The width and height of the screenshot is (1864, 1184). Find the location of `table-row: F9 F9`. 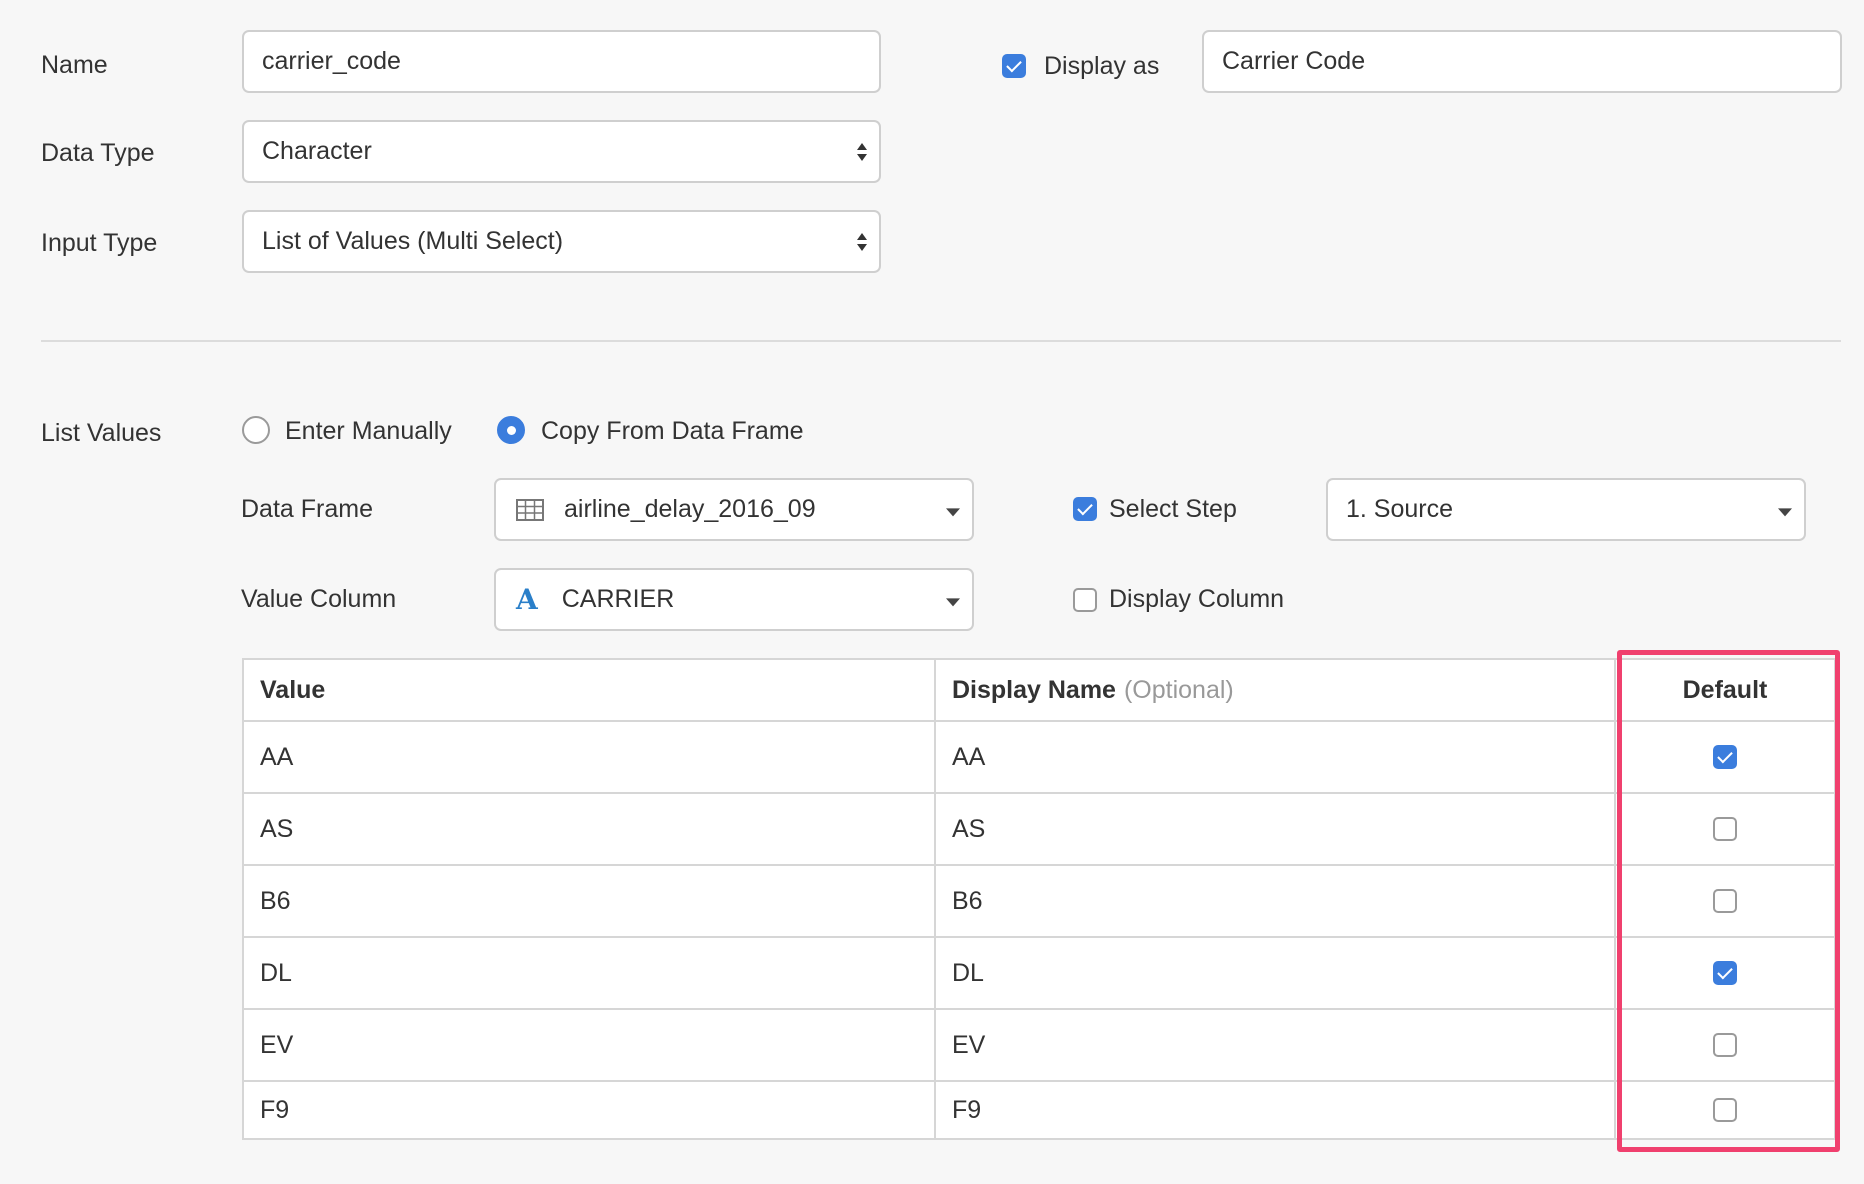

table-row: F9 F9 is located at coordinates (1039, 1110).